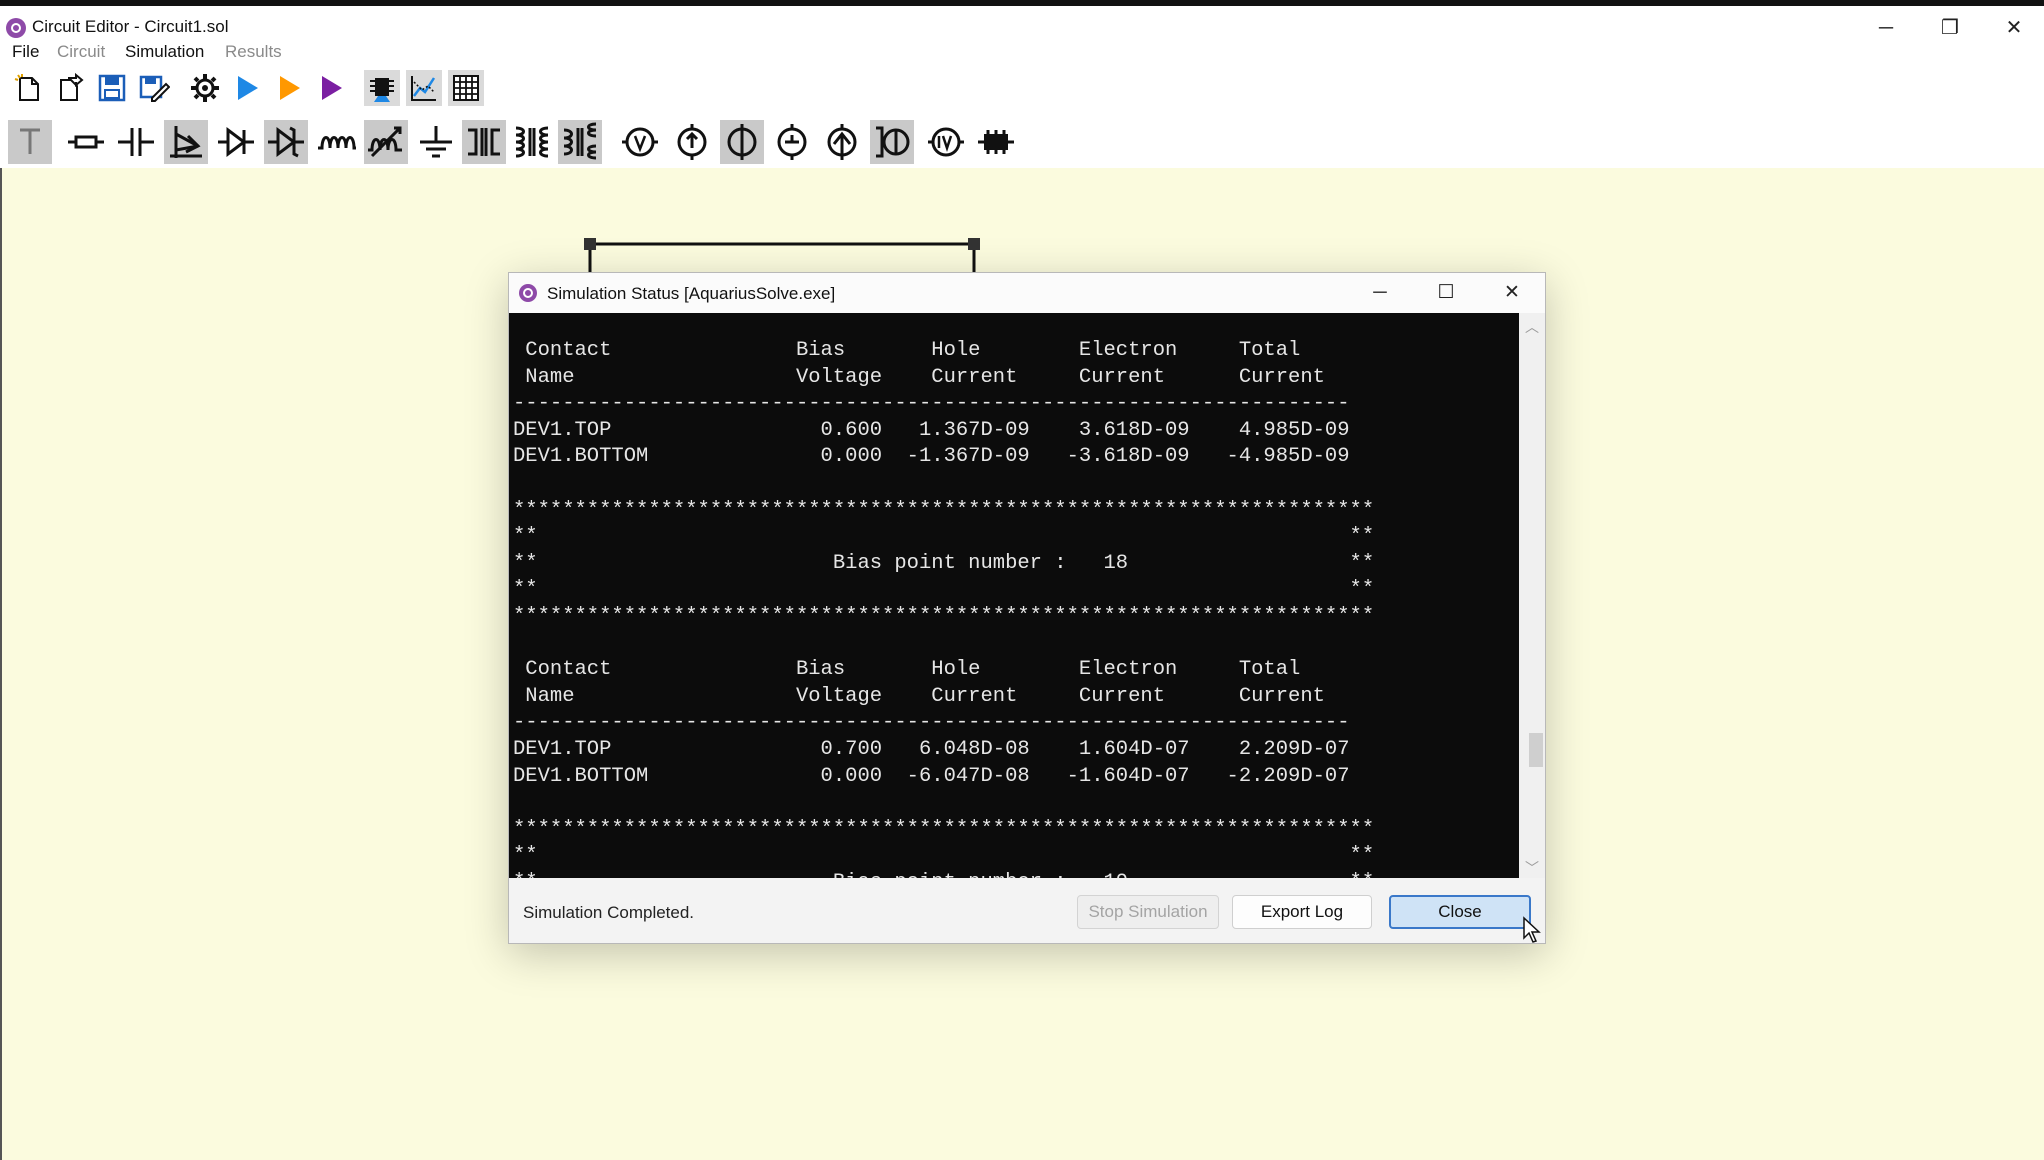  I want to click on plot-icon, so click(424, 88).